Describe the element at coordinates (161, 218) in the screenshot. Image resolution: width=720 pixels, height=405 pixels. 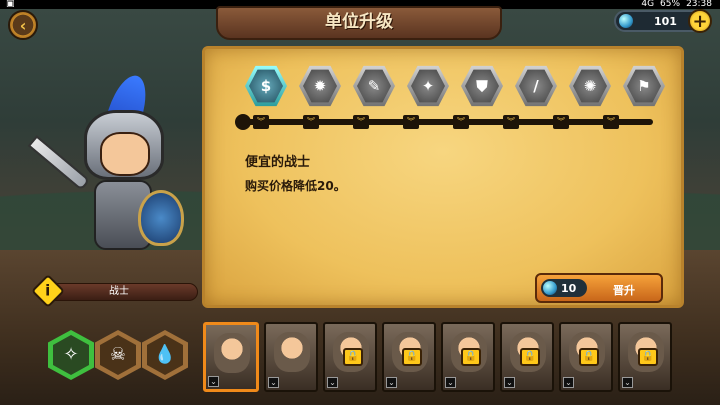
I see `shield-icon` at that location.